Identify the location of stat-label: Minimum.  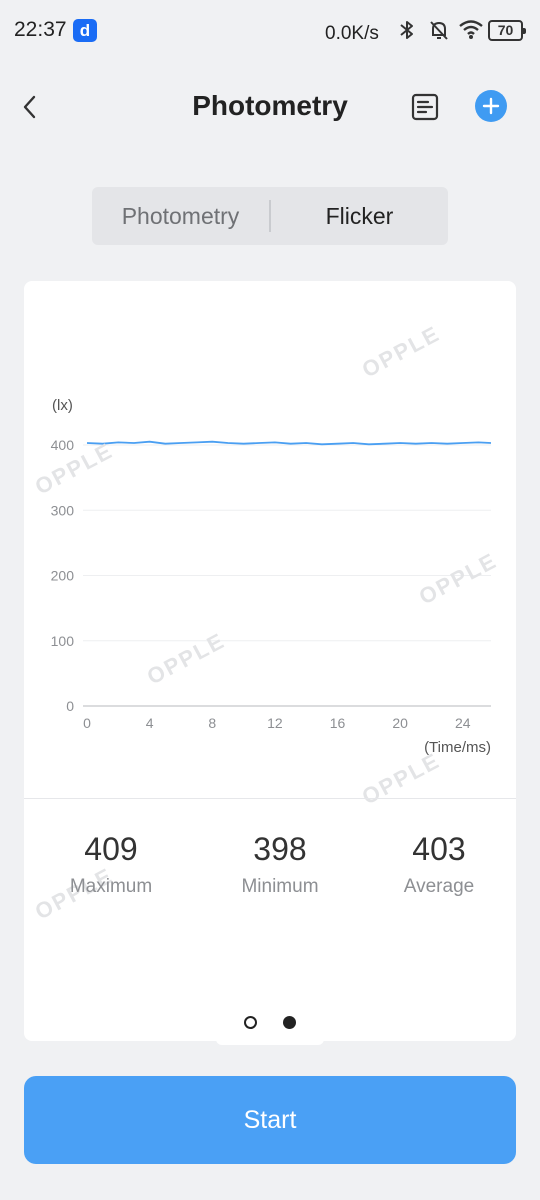
(280, 886).